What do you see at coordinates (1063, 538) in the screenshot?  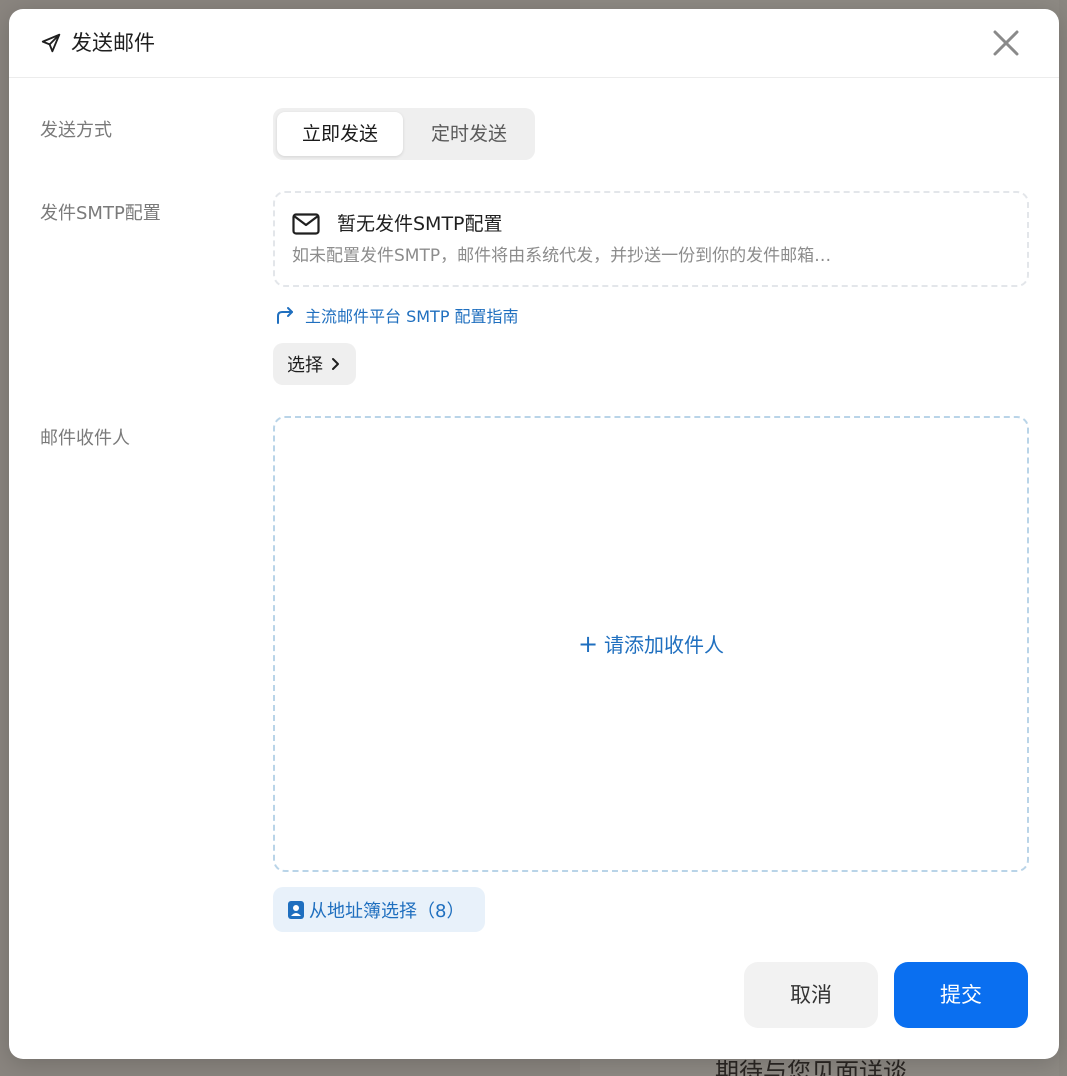 I see `backdrop-strip` at bounding box center [1063, 538].